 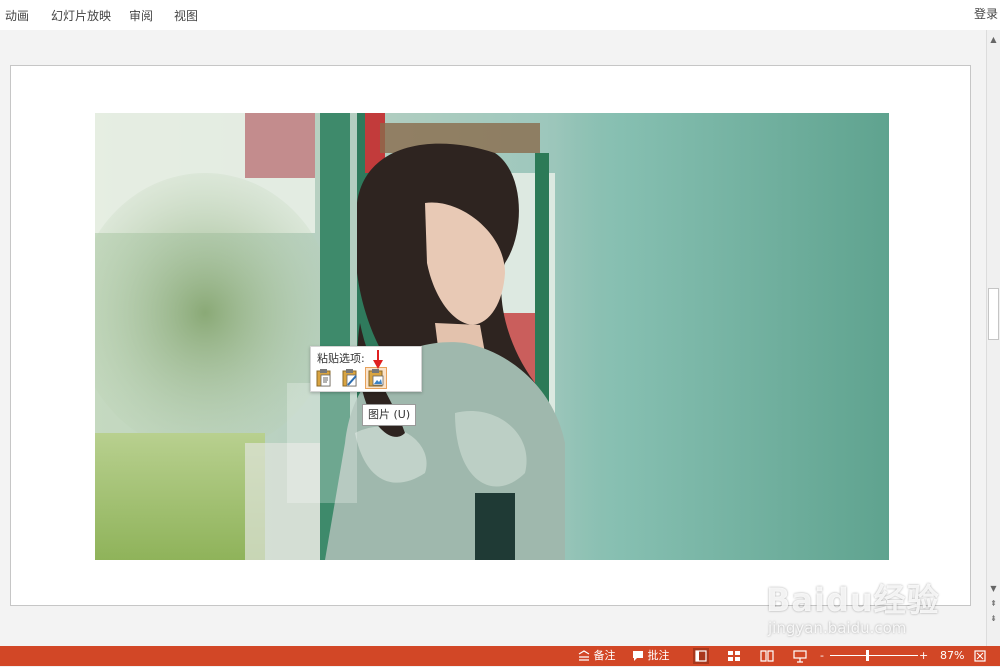 I want to click on paste-keep-source-icon, so click(x=323, y=378).